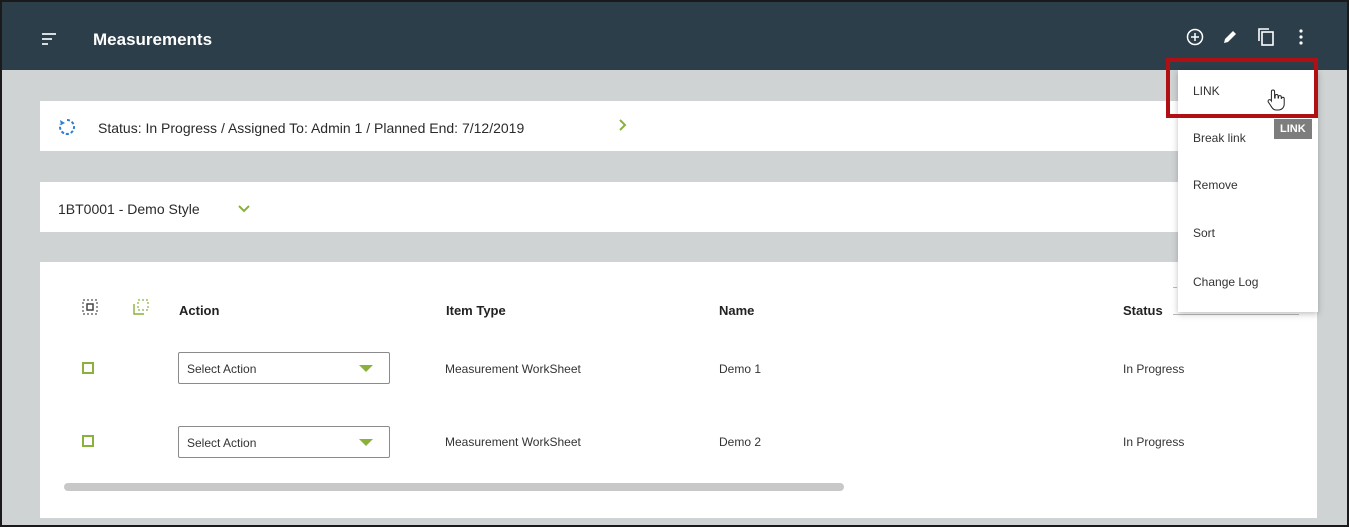 This screenshot has width=1349, height=527. I want to click on top-bar: Measurements, so click(674, 36).